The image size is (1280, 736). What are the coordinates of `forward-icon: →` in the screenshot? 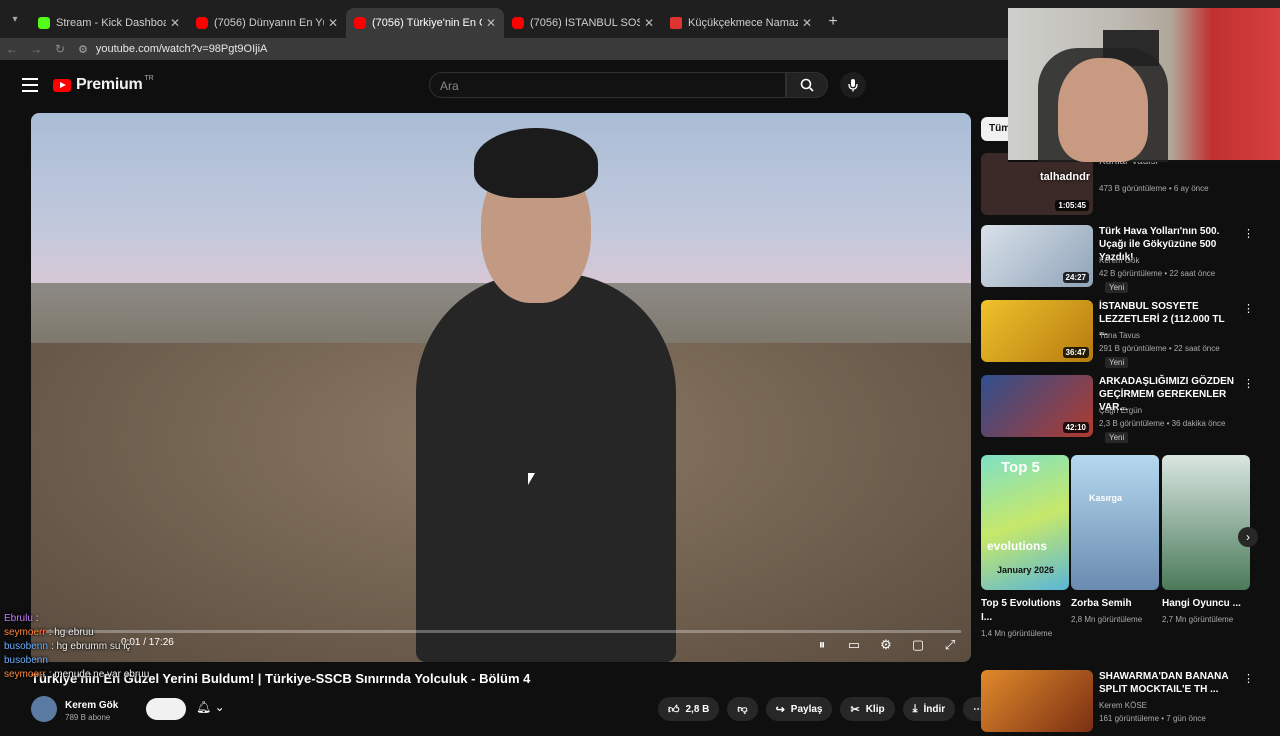 It's located at (36, 49).